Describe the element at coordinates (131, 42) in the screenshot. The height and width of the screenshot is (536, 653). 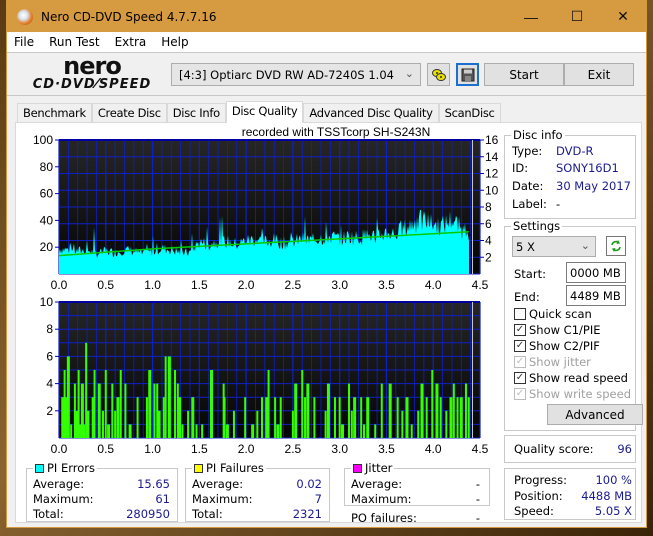
I see `menu-extra: Extra` at that location.